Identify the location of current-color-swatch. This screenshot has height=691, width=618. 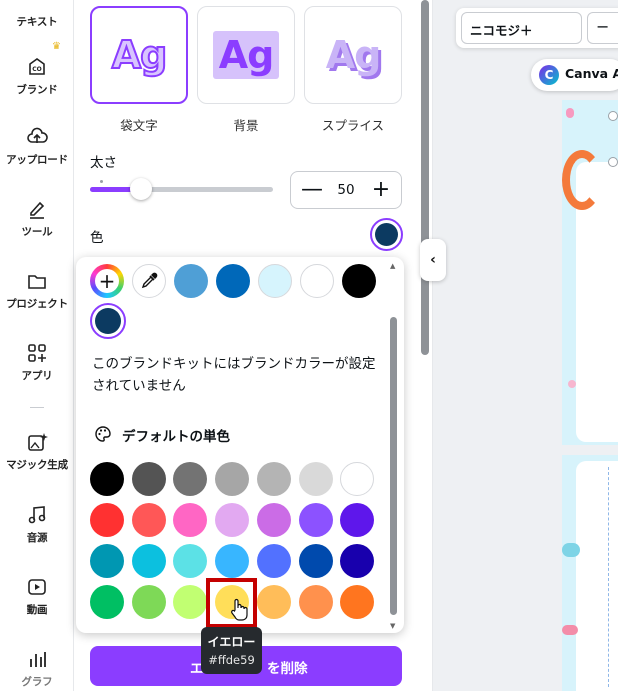
(386, 234).